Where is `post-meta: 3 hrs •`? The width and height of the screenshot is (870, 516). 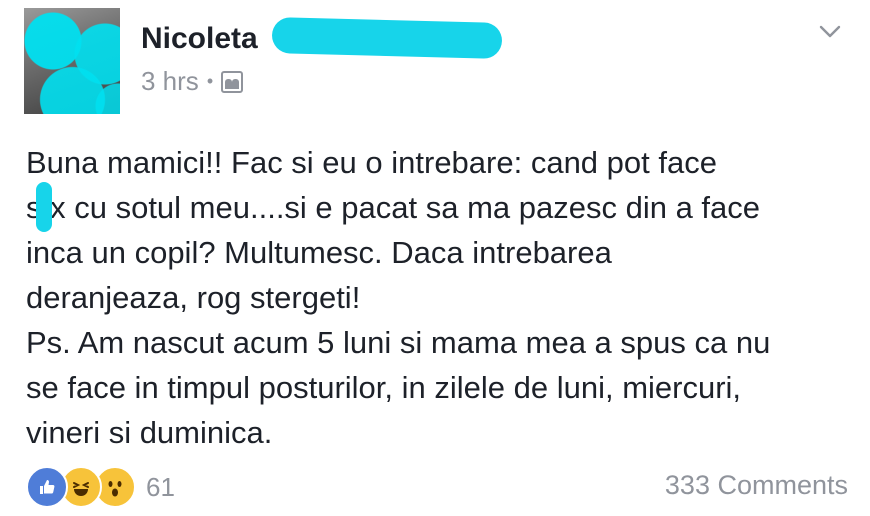 post-meta: 3 hrs • is located at coordinates (192, 81).